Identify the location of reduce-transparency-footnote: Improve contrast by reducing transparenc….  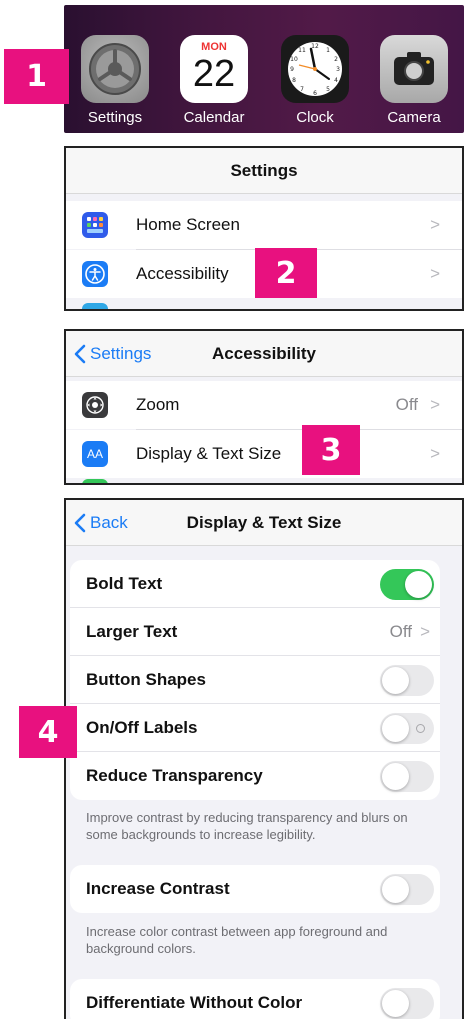
(247, 826).